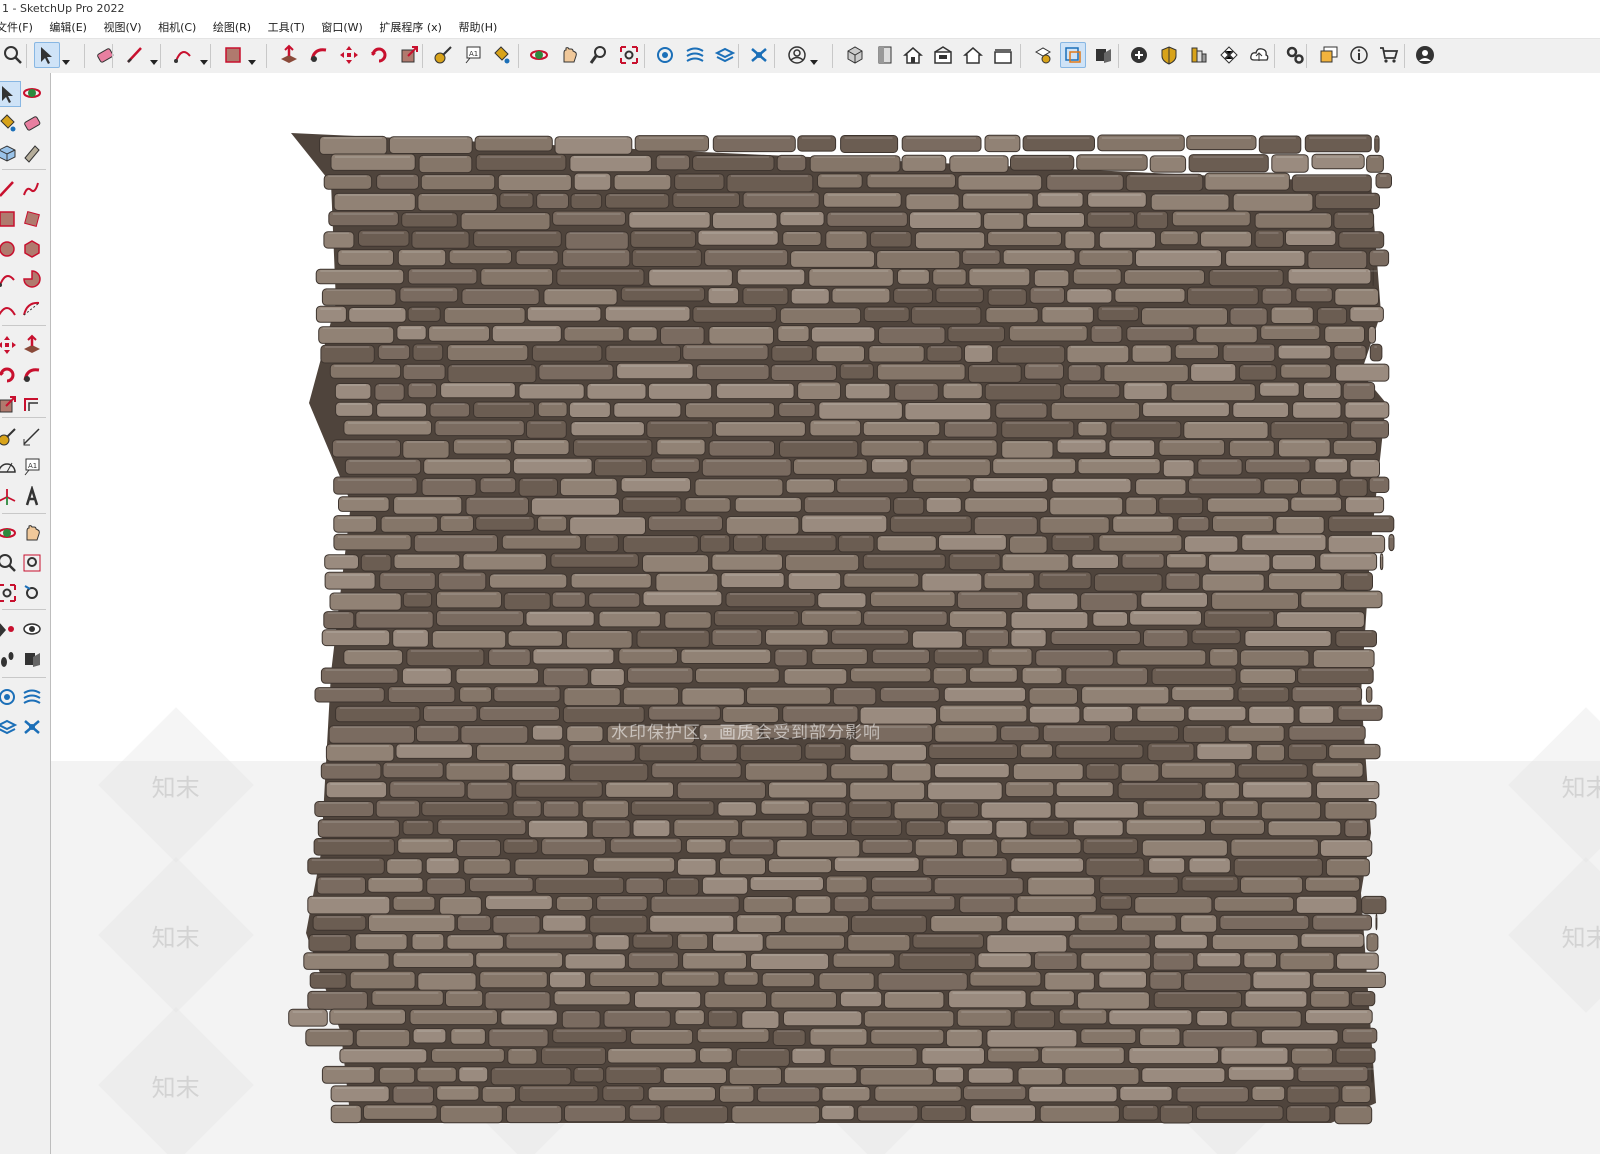 This screenshot has height=1154, width=1600. What do you see at coordinates (32, 123) in the screenshot?
I see `side-eraser-button` at bounding box center [32, 123].